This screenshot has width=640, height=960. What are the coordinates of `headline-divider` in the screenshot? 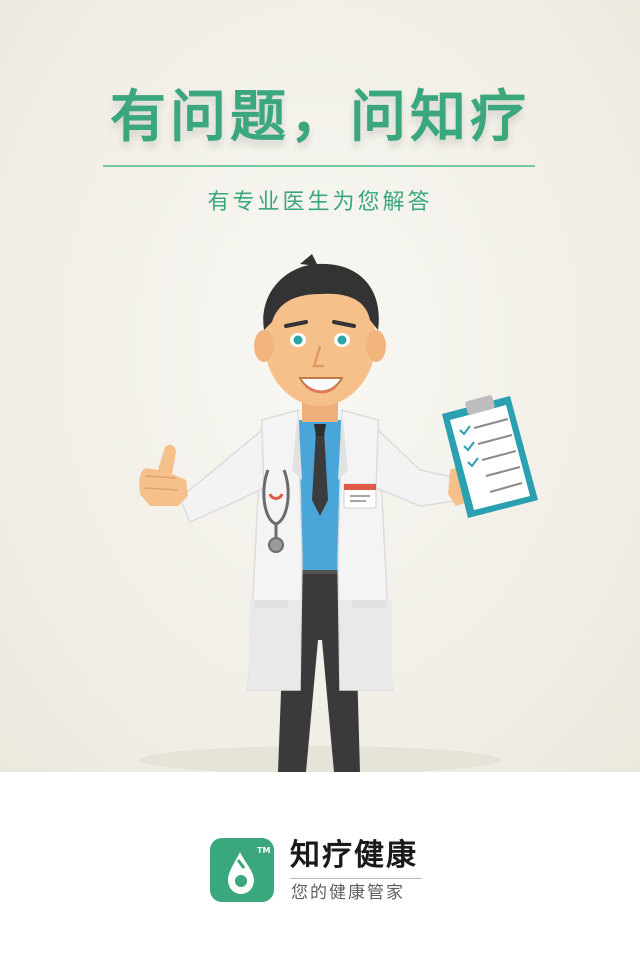 It's located at (319, 166).